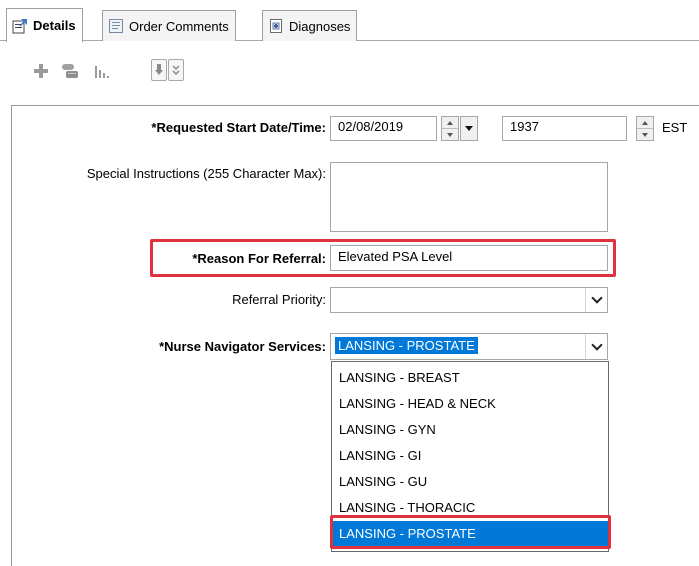 This screenshot has width=699, height=566. Describe the element at coordinates (259, 258) in the screenshot. I see `reason-for-referral-label: *Reason For Referral:` at that location.